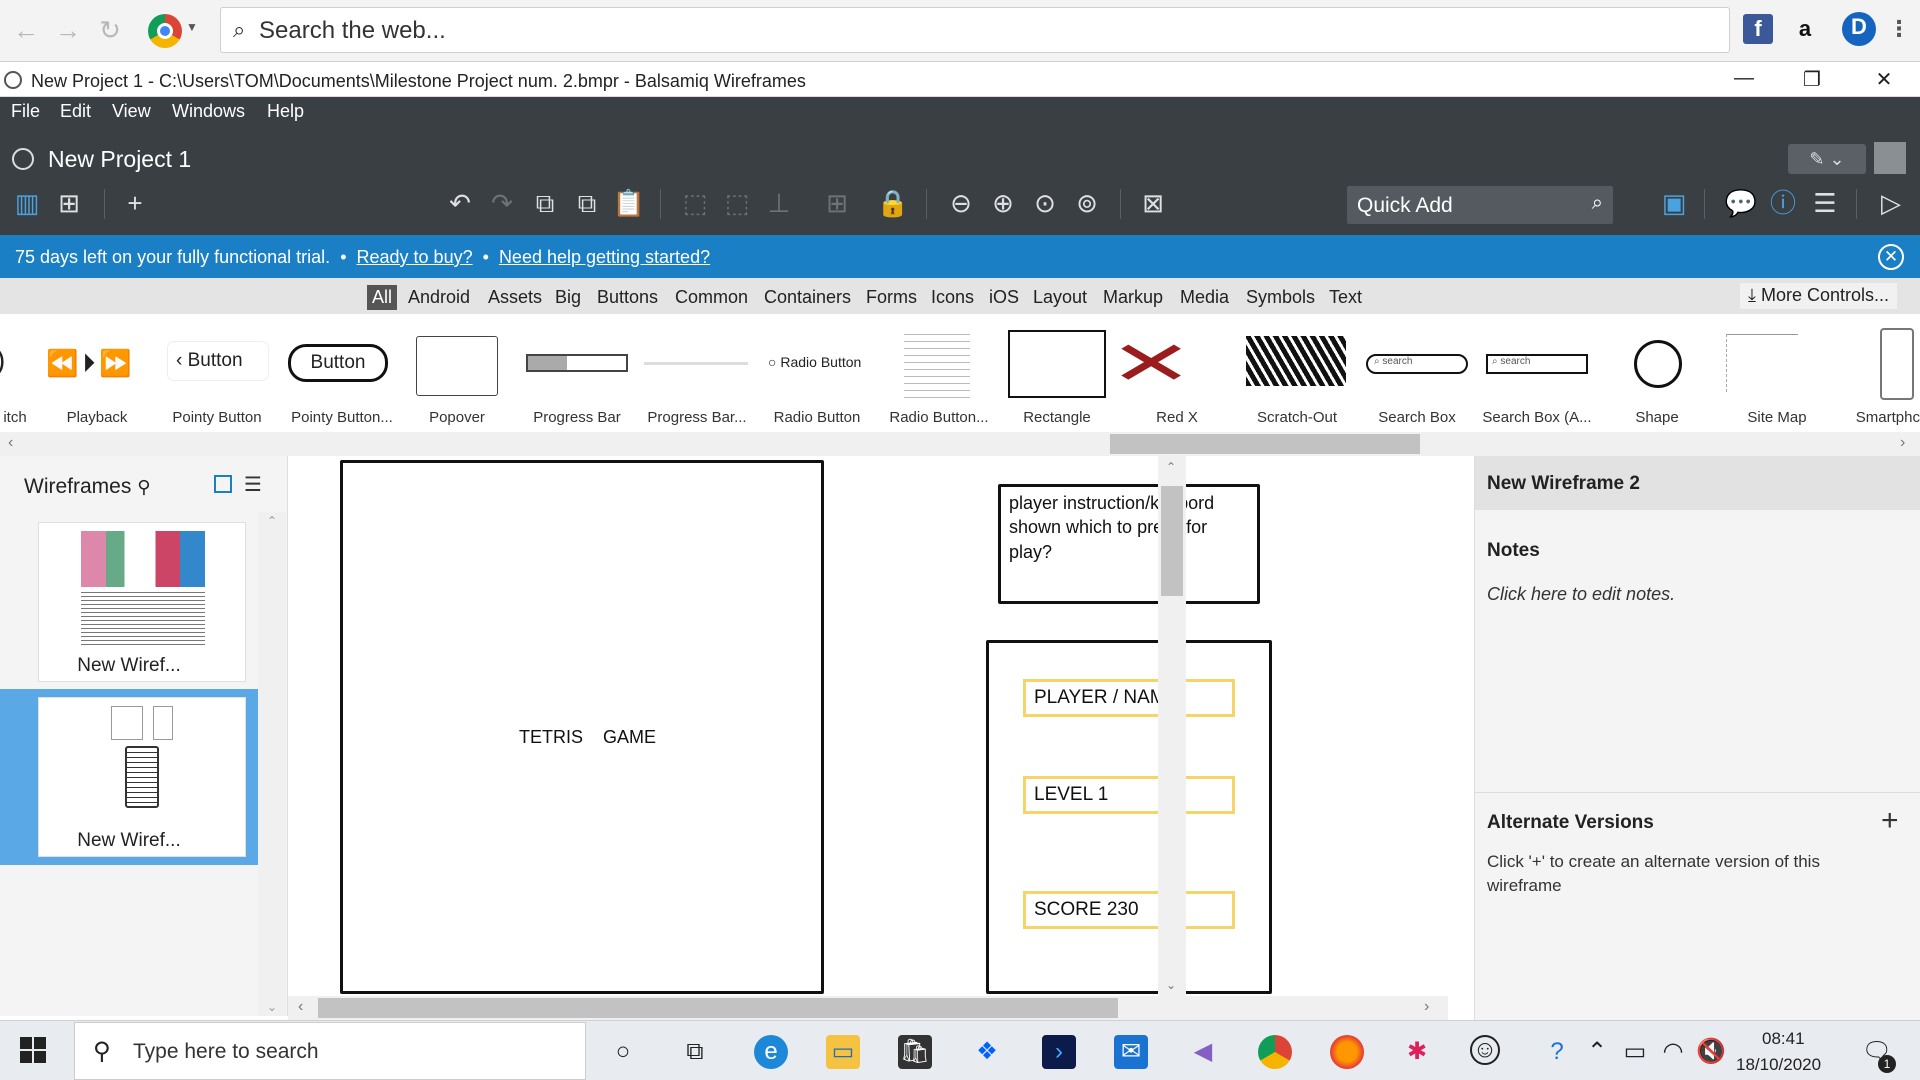 The width and height of the screenshot is (1920, 1080). Describe the element at coordinates (937, 363) in the screenshot. I see `radio-group-preview` at that location.